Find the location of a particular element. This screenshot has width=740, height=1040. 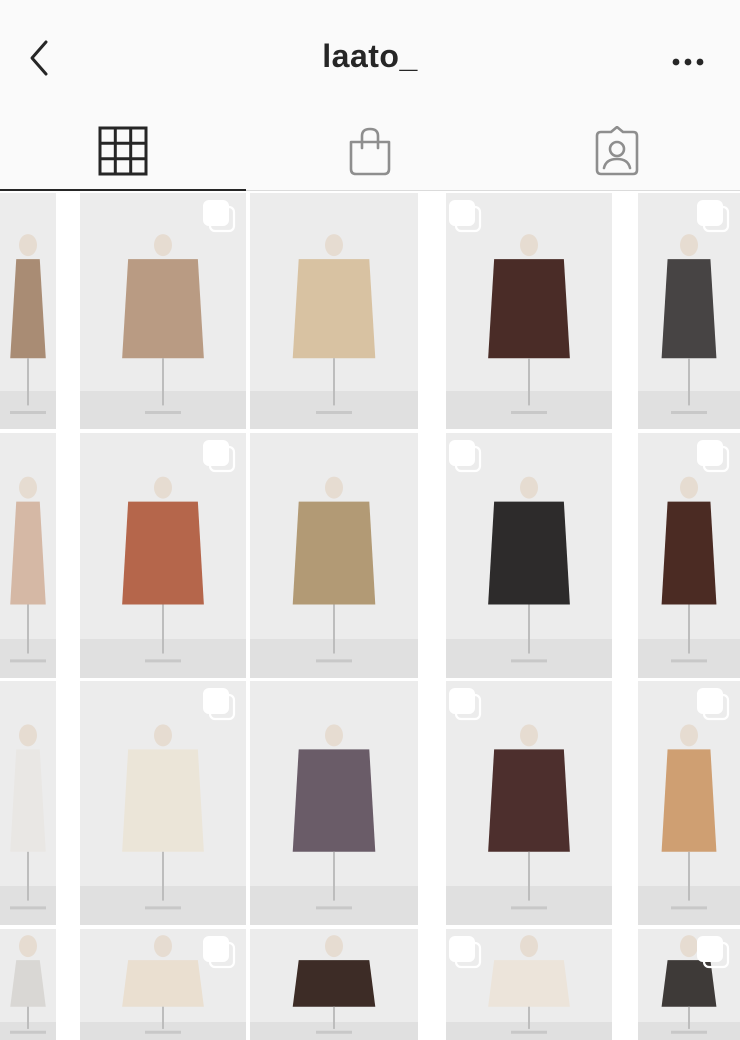

top-navigation-bar: laato_ is located at coordinates (370, 59).